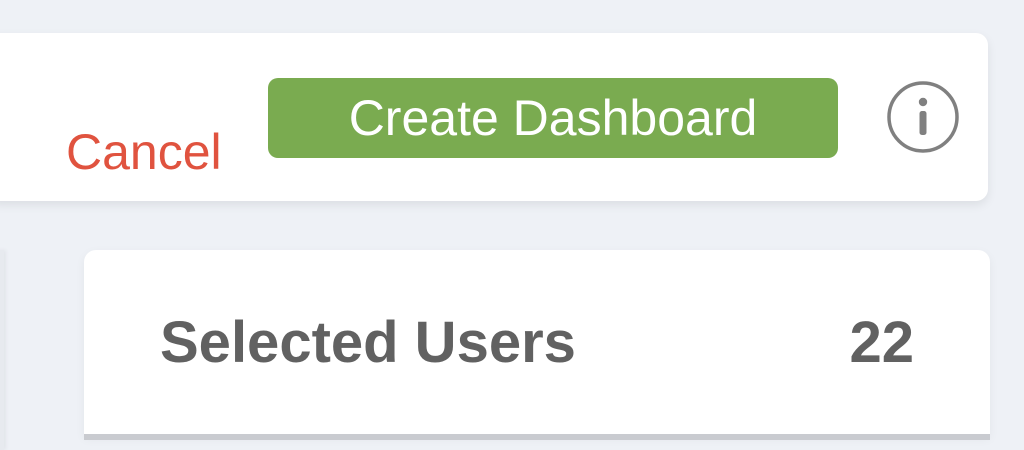 The width and height of the screenshot is (1024, 450). Describe the element at coordinates (2, 350) in the screenshot. I see `left-panel-edge` at that location.